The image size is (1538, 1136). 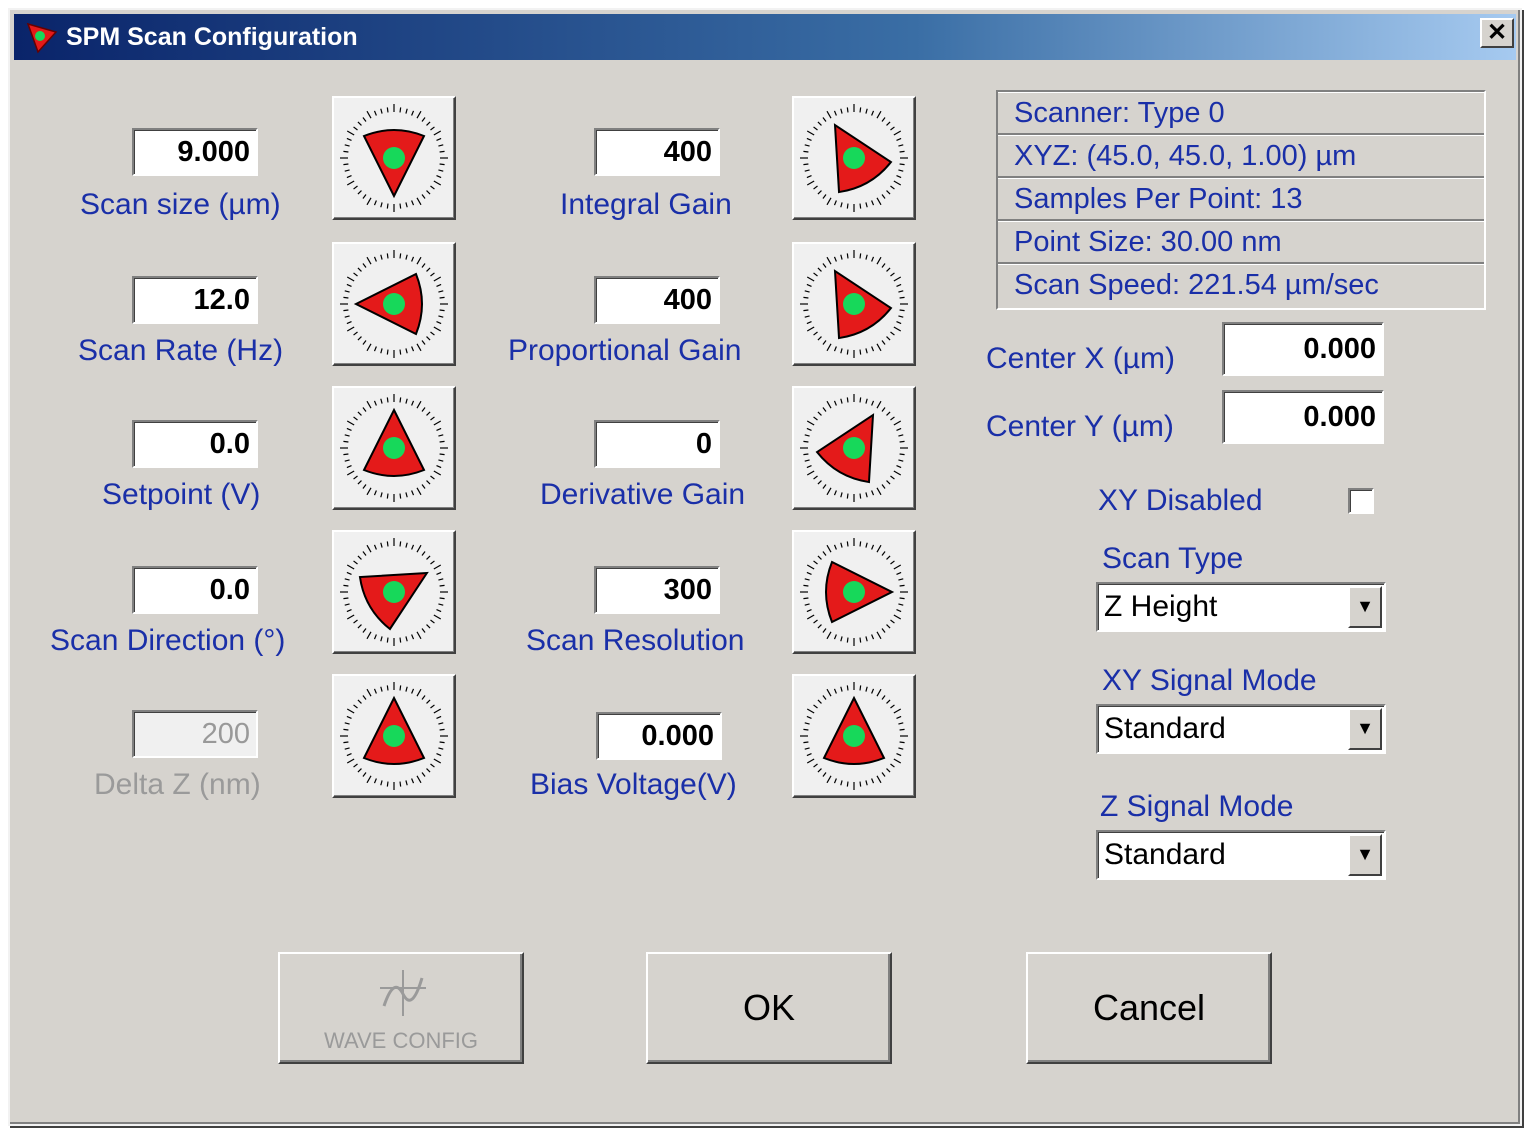 I want to click on scan-resolution-knob, so click(x=854, y=592).